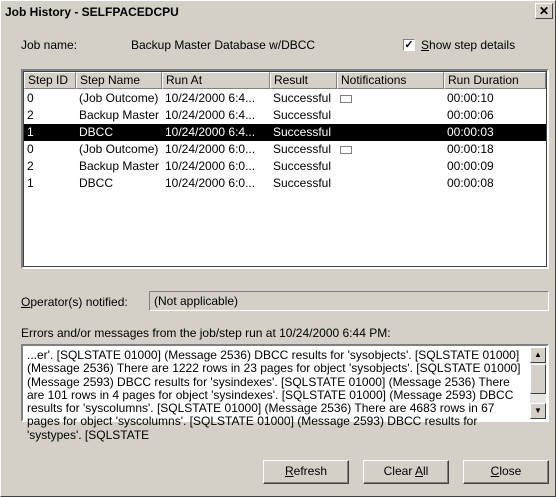 This screenshot has width=556, height=497. What do you see at coordinates (406, 472) in the screenshot?
I see `clear-all-button: Clear All` at bounding box center [406, 472].